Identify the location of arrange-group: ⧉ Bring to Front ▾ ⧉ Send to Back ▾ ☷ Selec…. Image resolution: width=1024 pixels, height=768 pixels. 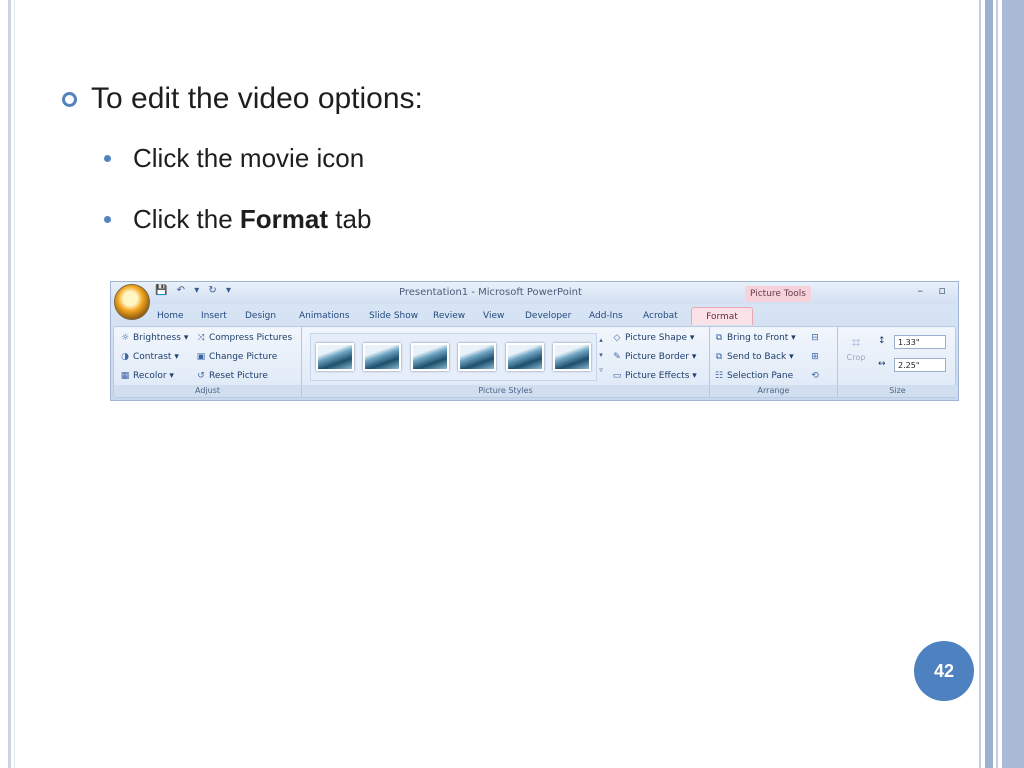
(774, 362).